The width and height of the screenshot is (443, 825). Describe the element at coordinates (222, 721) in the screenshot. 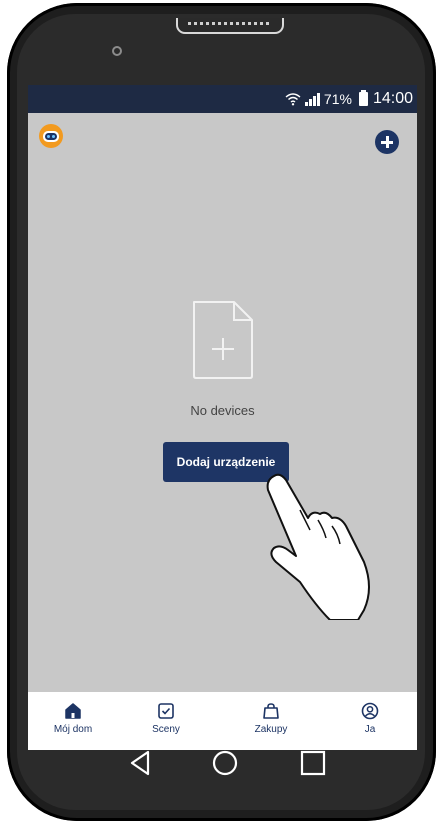

I see `bottom-navigation: Mój dom Sceny Zakupy Ja` at that location.